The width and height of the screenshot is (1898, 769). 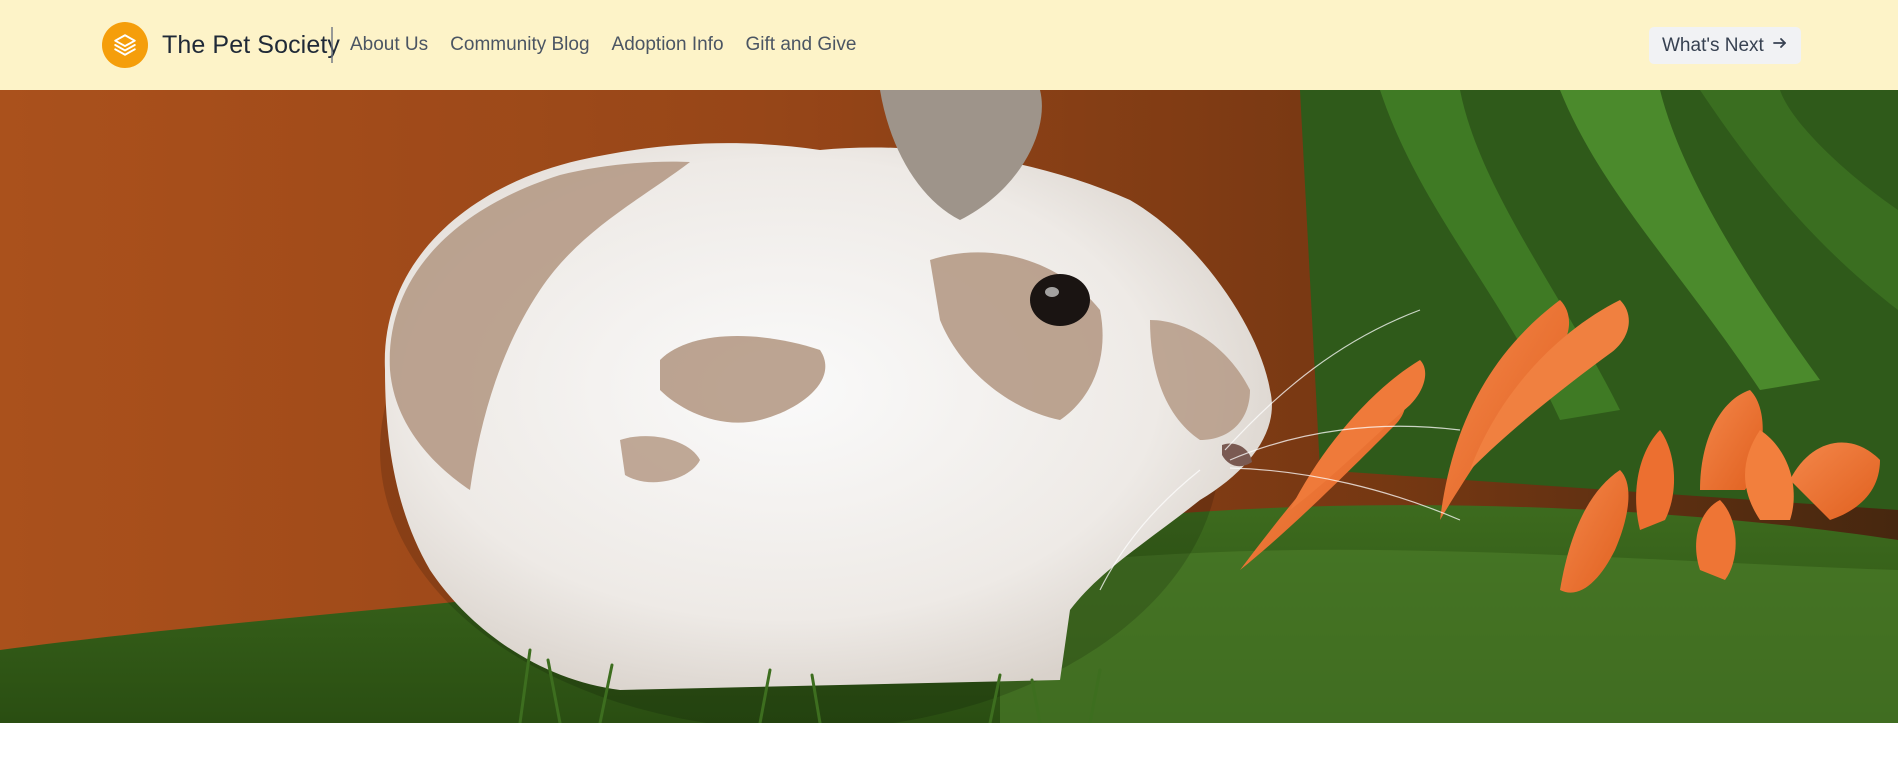 What do you see at coordinates (668, 45) in the screenshot?
I see `nav-adoption-info: Adoption Info` at bounding box center [668, 45].